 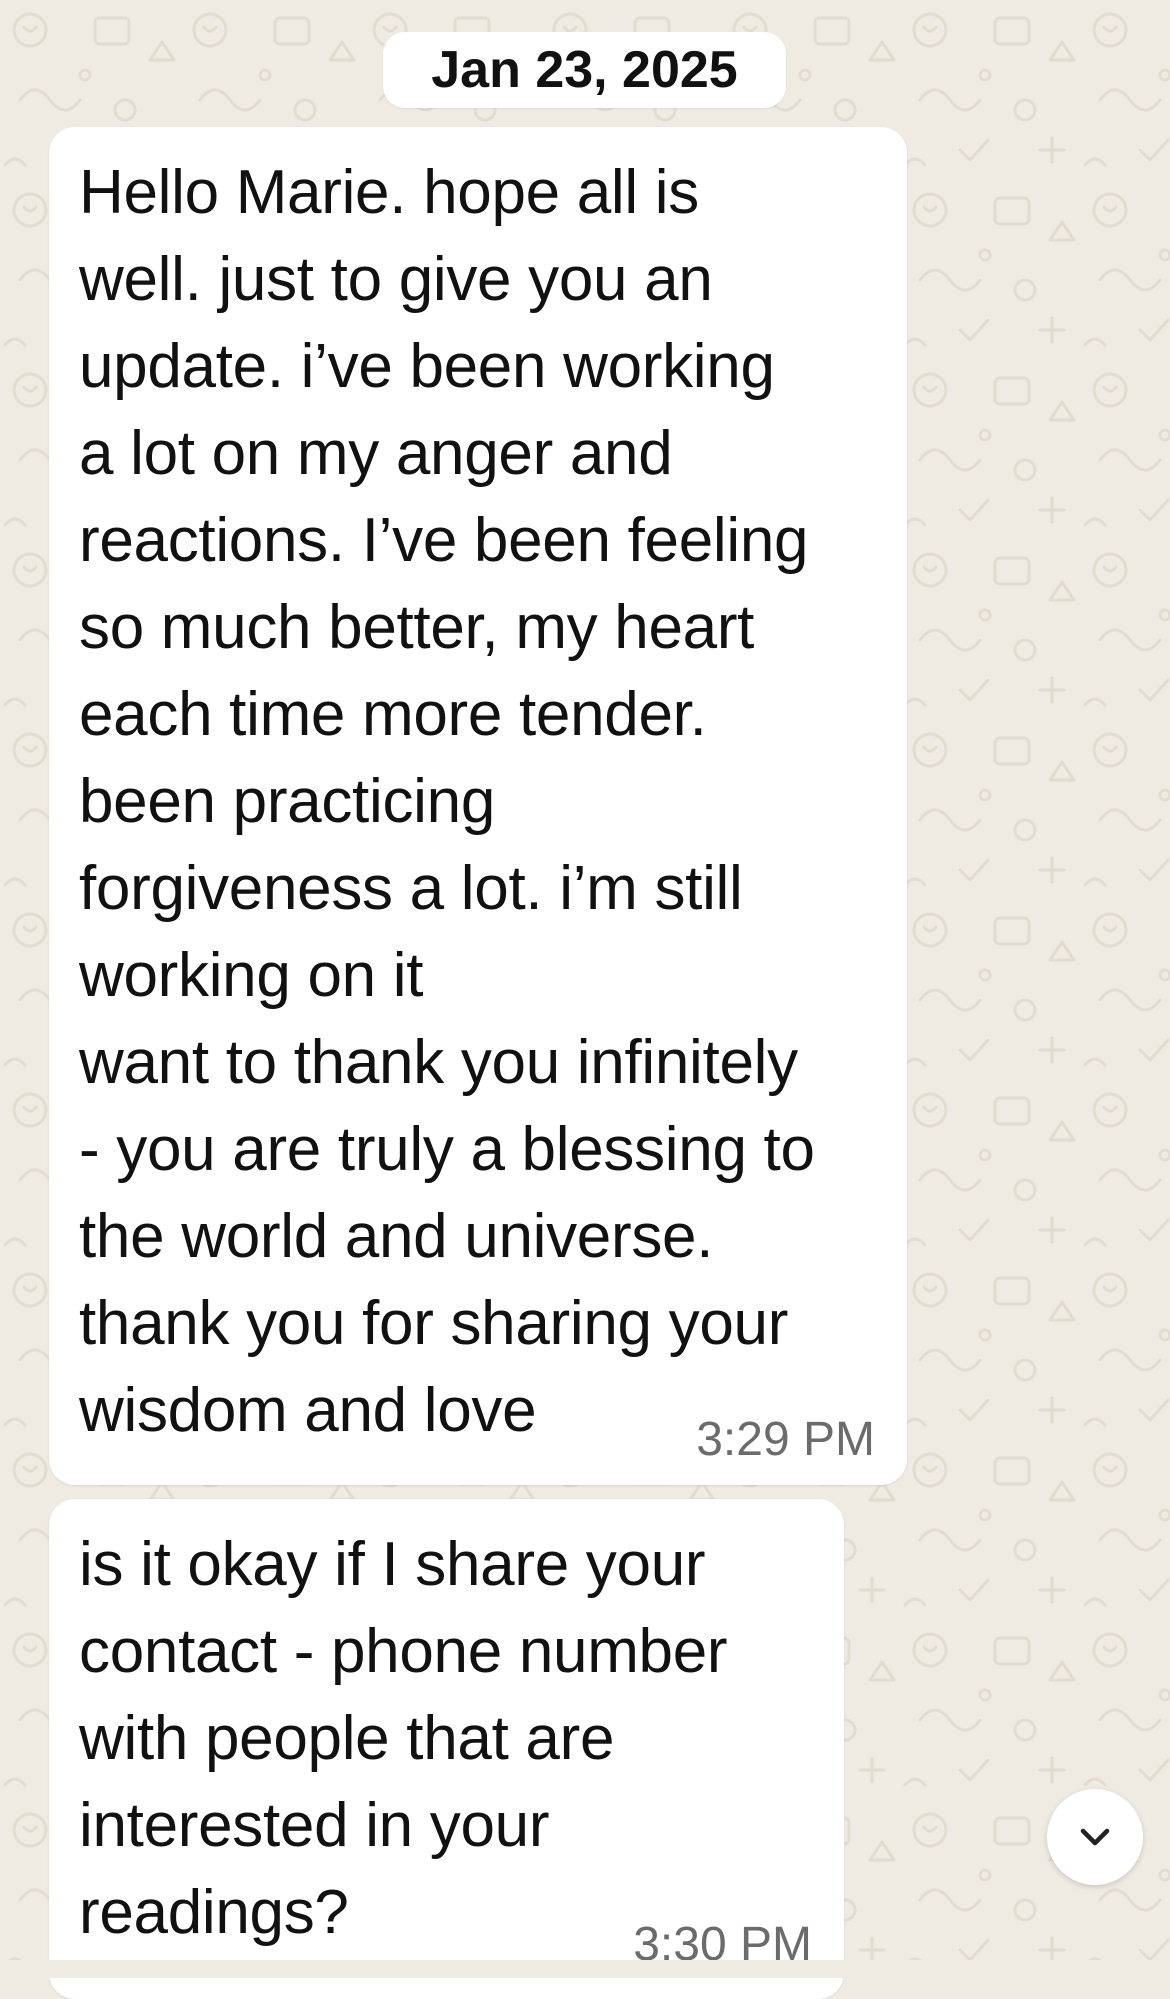 What do you see at coordinates (584, 70) in the screenshot?
I see `date-separator: Jan 23, 2025` at bounding box center [584, 70].